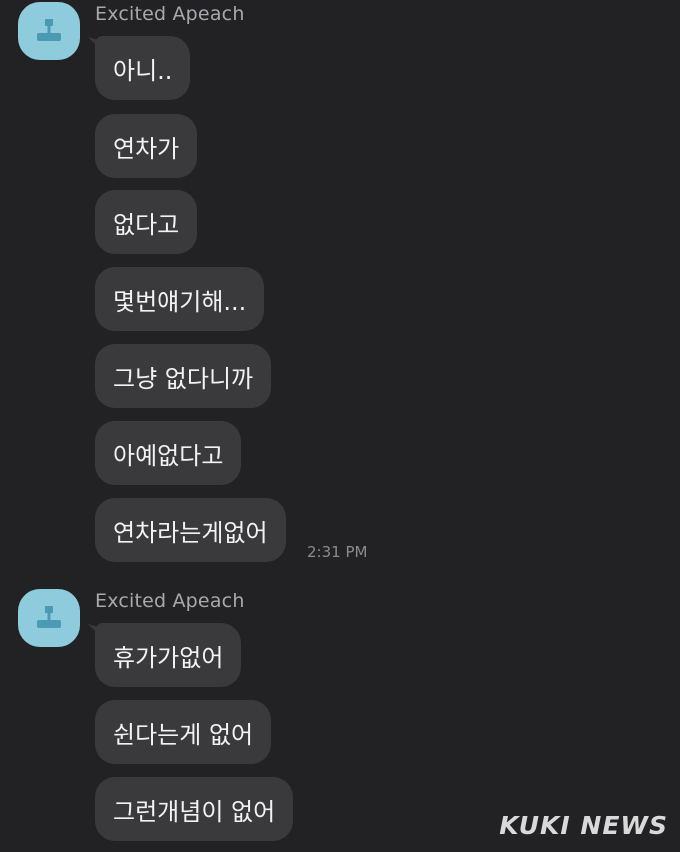 This screenshot has width=680, height=852. What do you see at coordinates (337, 552) in the screenshot?
I see `message-timestamp: 2:31 PM` at bounding box center [337, 552].